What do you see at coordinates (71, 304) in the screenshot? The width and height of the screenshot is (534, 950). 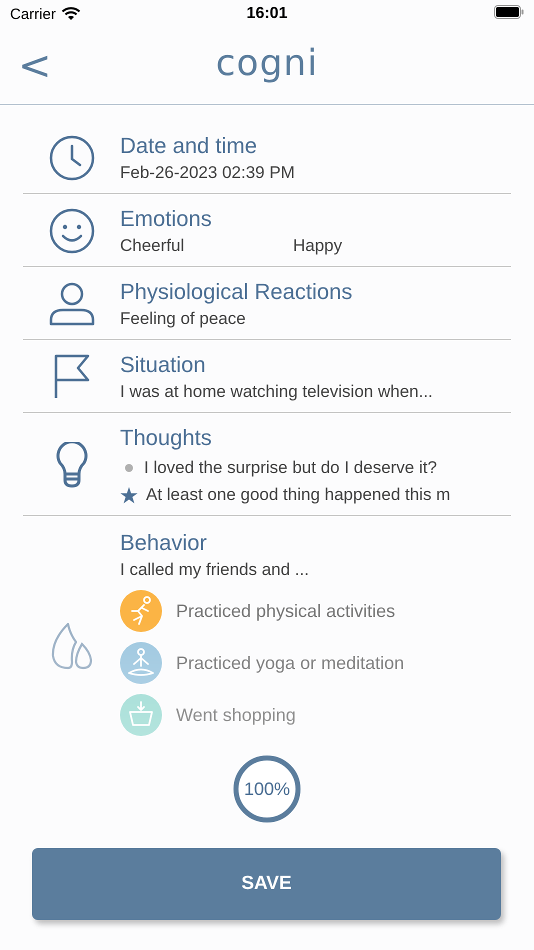 I see `person-icon` at bounding box center [71, 304].